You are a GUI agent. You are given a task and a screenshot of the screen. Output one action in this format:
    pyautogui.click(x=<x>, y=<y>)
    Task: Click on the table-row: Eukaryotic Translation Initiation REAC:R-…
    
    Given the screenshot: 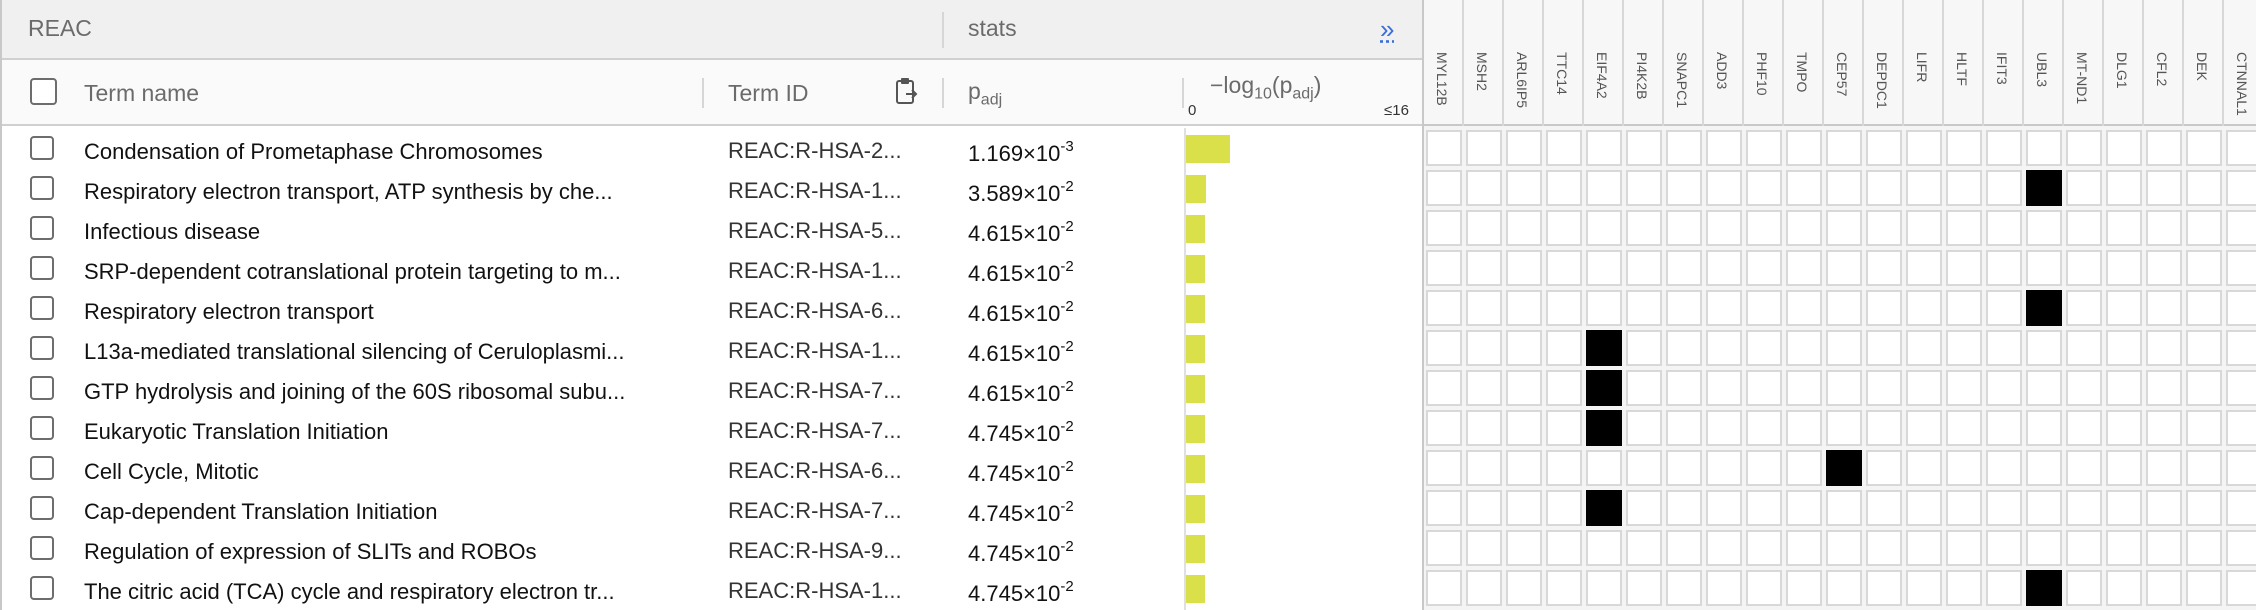 What is the action you would take?
    pyautogui.click(x=713, y=428)
    